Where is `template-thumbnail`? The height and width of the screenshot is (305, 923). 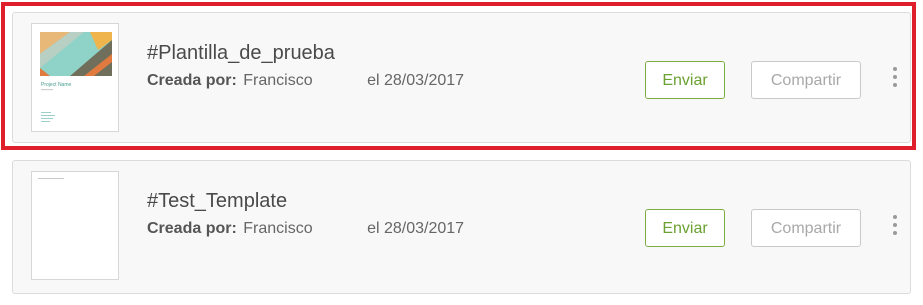
template-thumbnail is located at coordinates (75, 225).